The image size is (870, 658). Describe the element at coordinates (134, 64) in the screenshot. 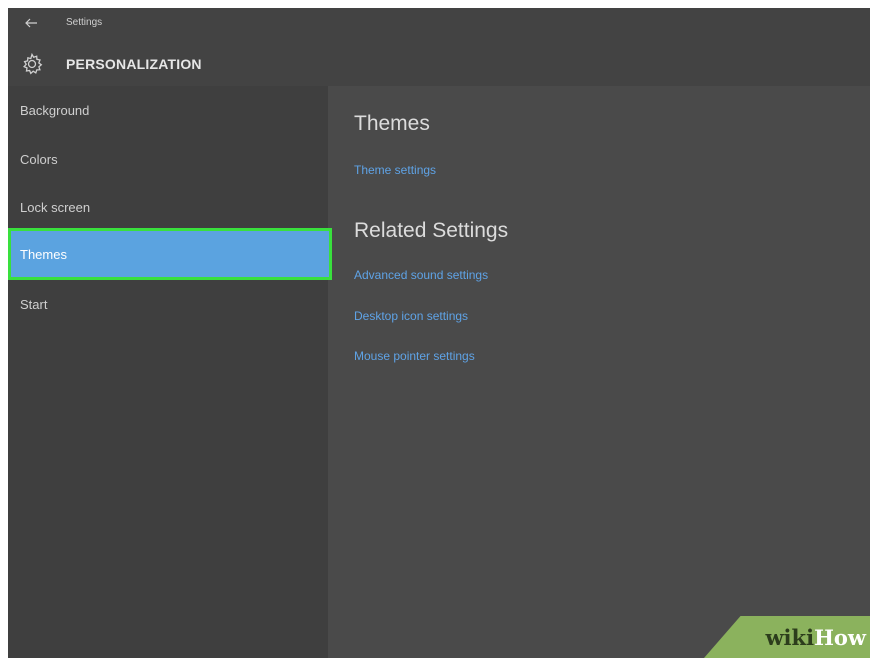

I see `section-title: PERSONALIZATION` at that location.